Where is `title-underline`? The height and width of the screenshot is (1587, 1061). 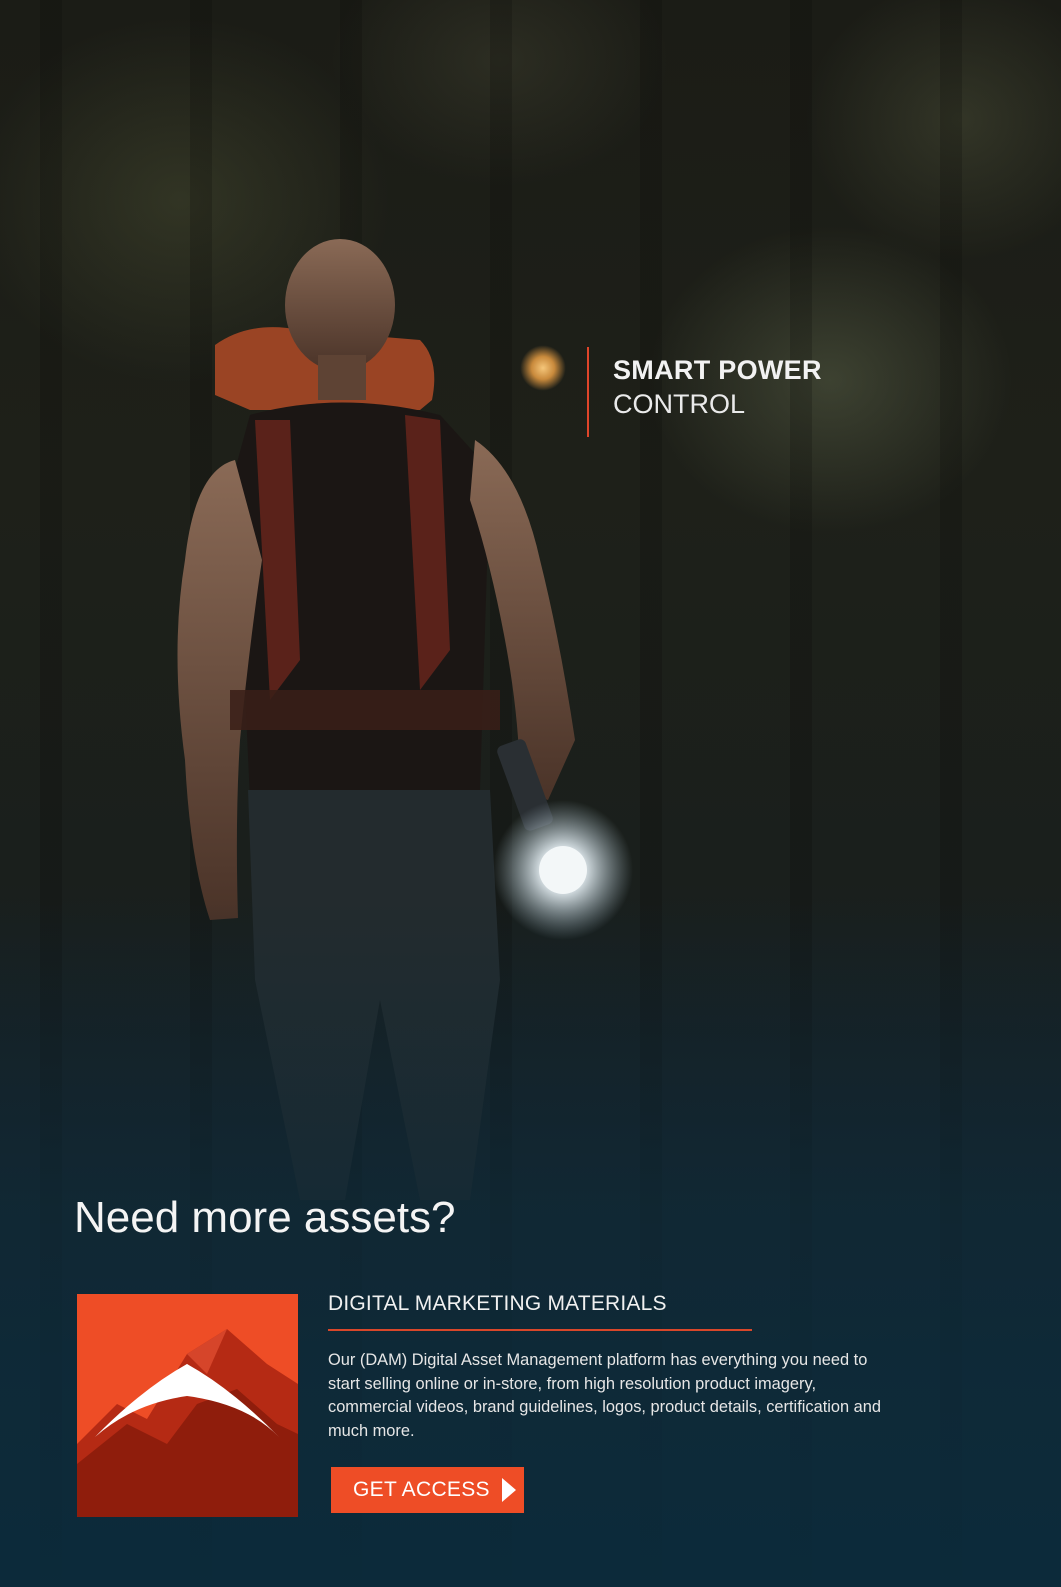 title-underline is located at coordinates (540, 1330).